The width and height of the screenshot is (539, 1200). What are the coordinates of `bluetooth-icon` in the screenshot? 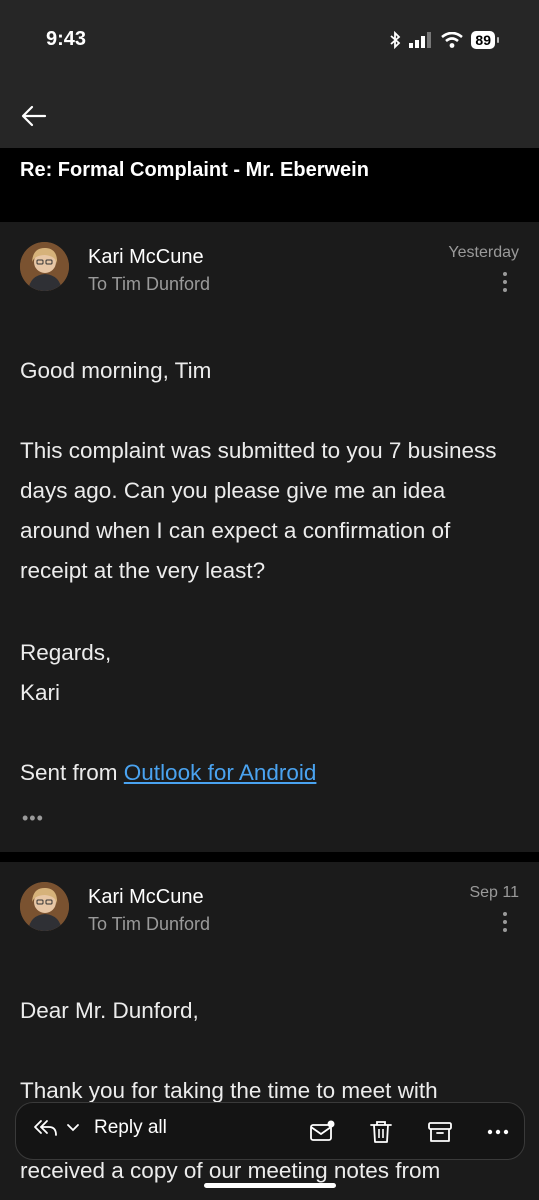 It's located at (395, 40).